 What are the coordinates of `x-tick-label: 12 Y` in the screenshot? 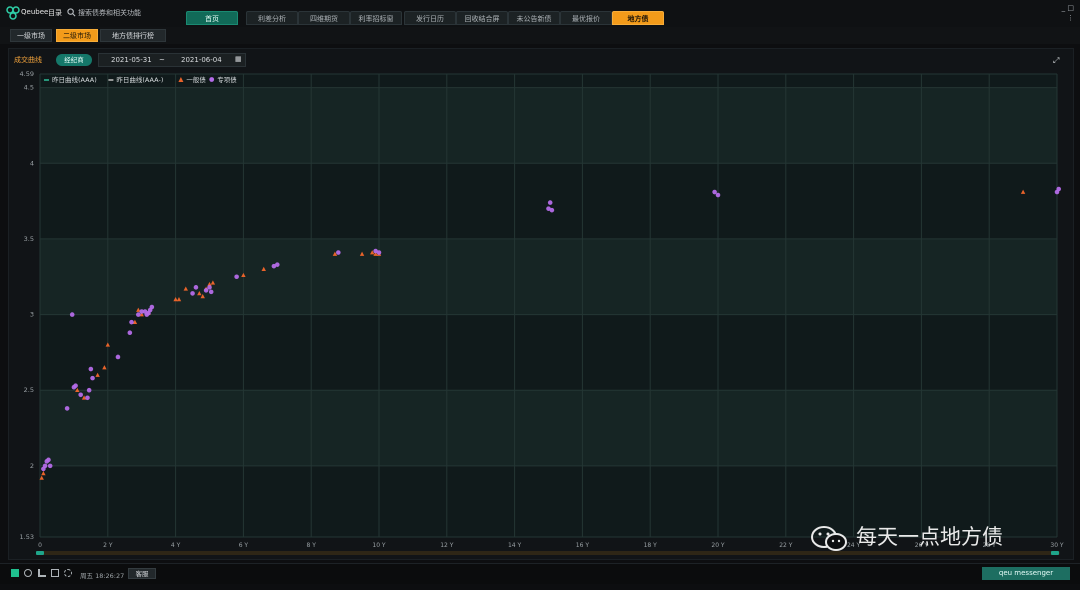 It's located at (447, 545).